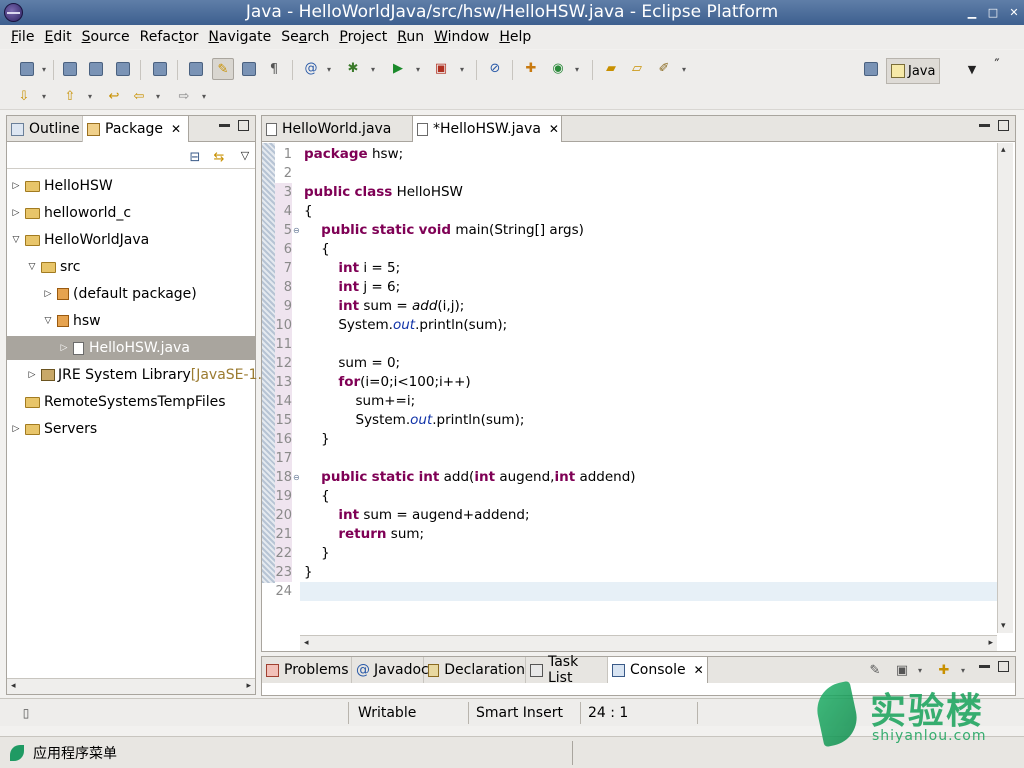 This screenshot has height=768, width=1024. What do you see at coordinates (274, 69) in the screenshot?
I see `show-whitespace-icon: ¶` at bounding box center [274, 69].